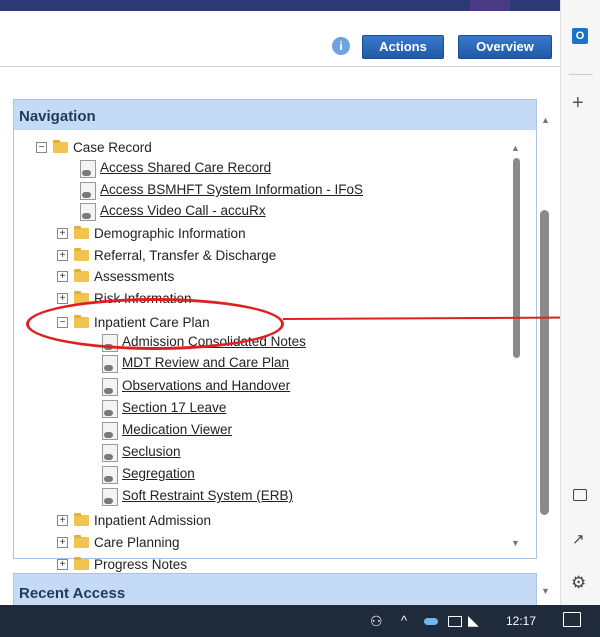 Image resolution: width=600 pixels, height=637 pixels. What do you see at coordinates (57, 116) in the screenshot?
I see `navigation-title: Navigation` at bounding box center [57, 116].